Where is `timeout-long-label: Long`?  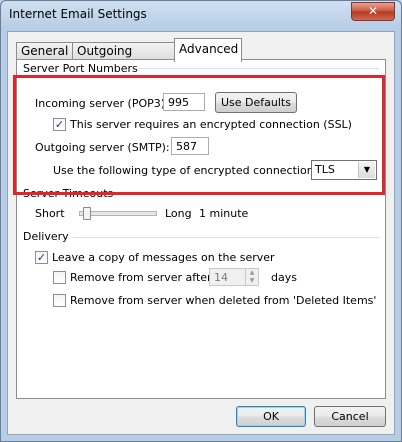 timeout-long-label: Long is located at coordinates (178, 213).